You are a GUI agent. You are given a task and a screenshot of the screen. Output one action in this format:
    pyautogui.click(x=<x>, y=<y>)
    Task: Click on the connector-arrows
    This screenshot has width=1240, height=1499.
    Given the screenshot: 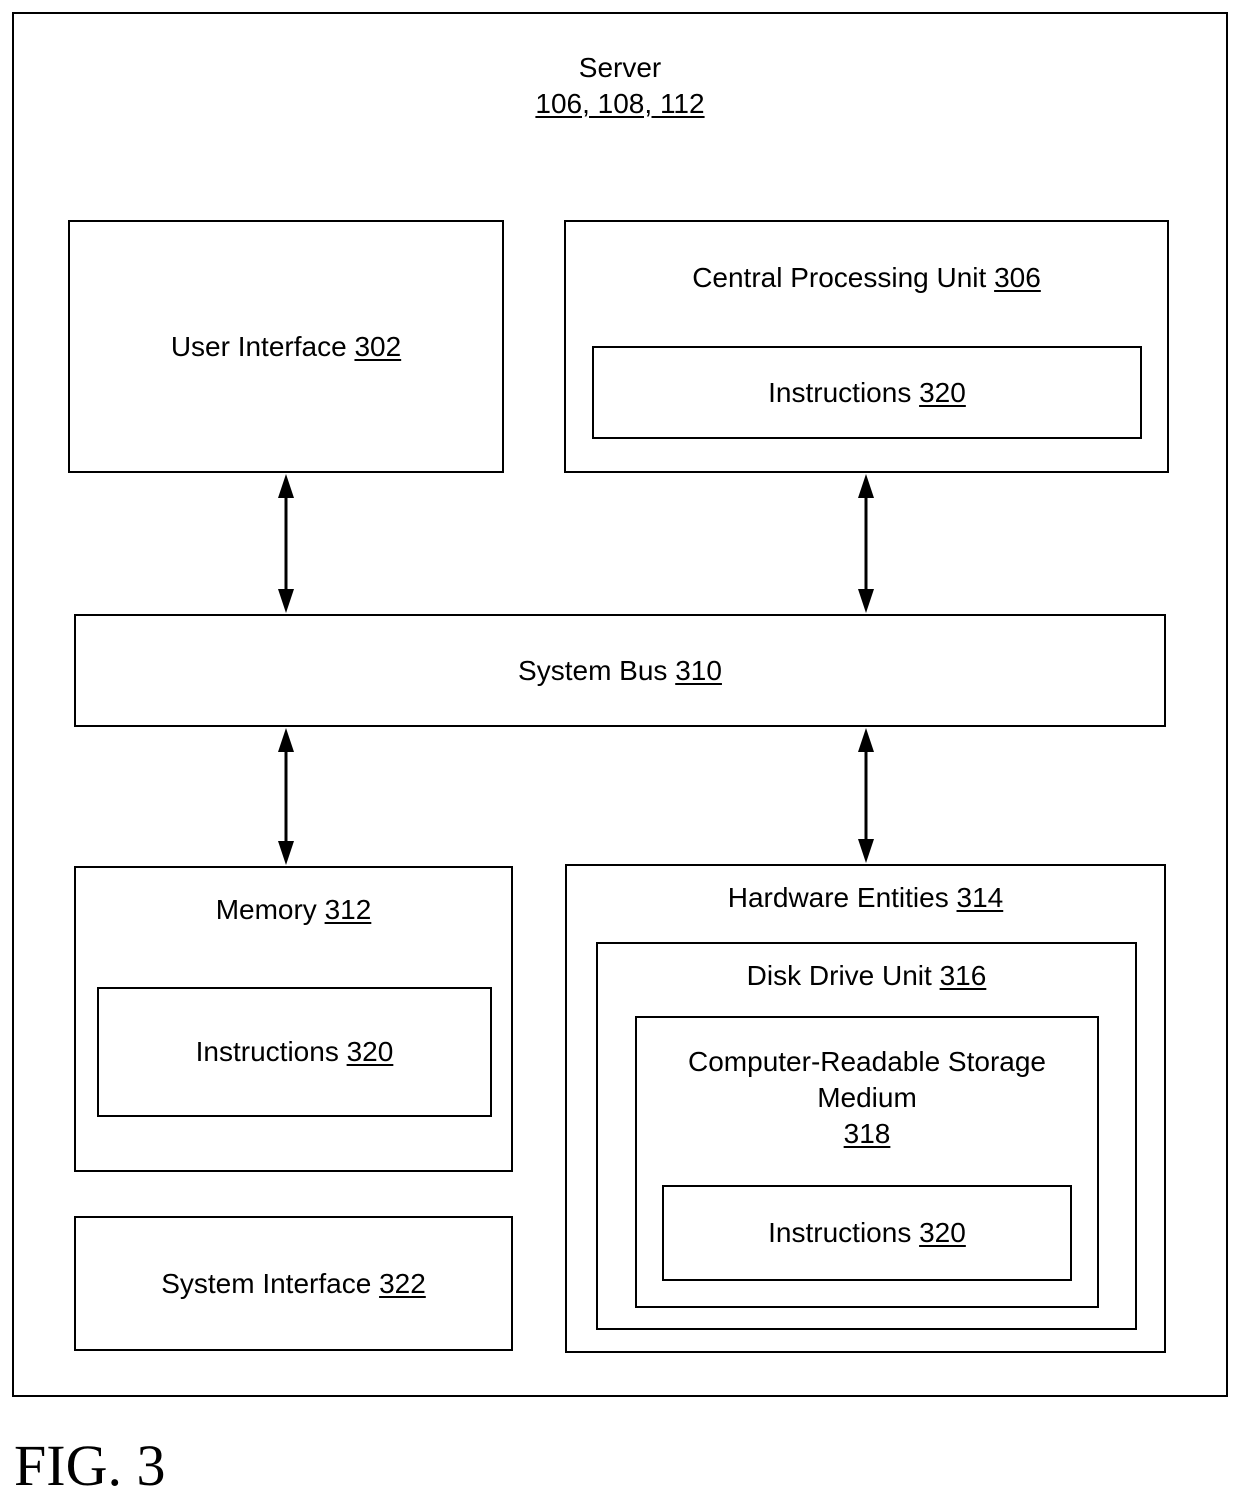 What is the action you would take?
    pyautogui.click(x=576, y=669)
    